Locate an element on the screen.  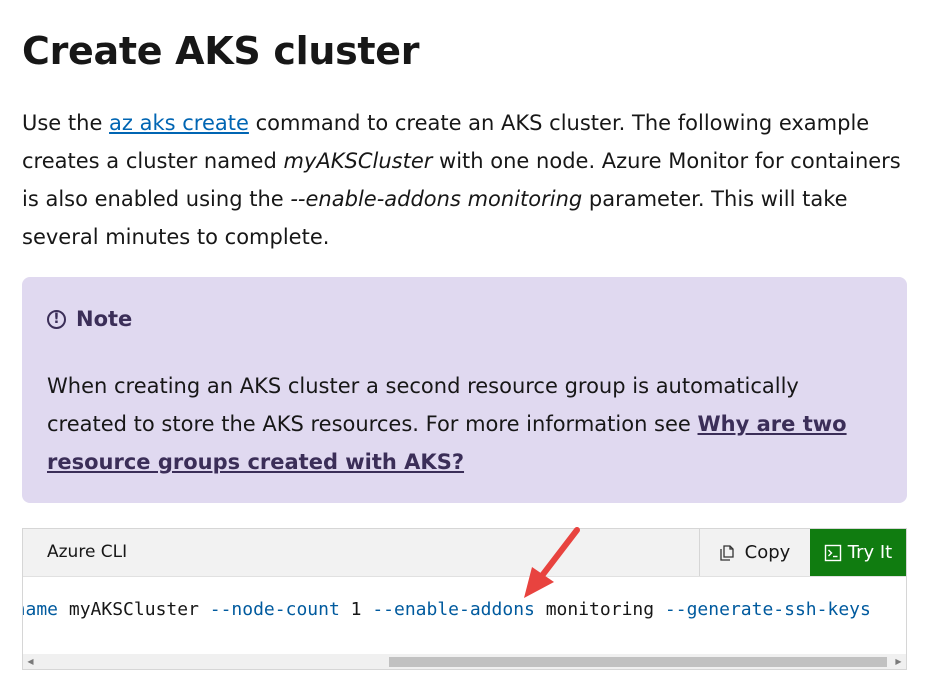
horizontal-scrollbar: ◀ ▶ is located at coordinates (464, 661).